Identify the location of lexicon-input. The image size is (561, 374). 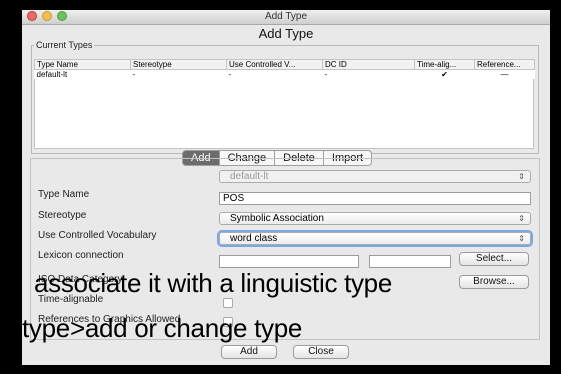
(289, 261).